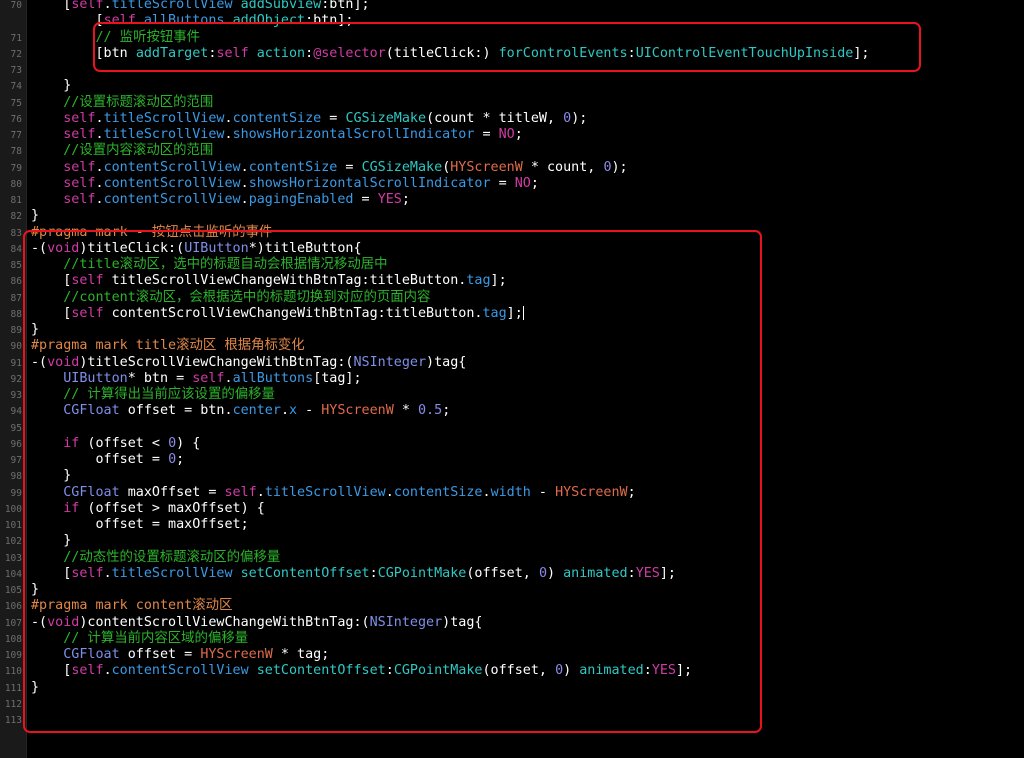 Image resolution: width=1024 pixels, height=758 pixels. What do you see at coordinates (16, 54) in the screenshot?
I see `line-number: 72` at bounding box center [16, 54].